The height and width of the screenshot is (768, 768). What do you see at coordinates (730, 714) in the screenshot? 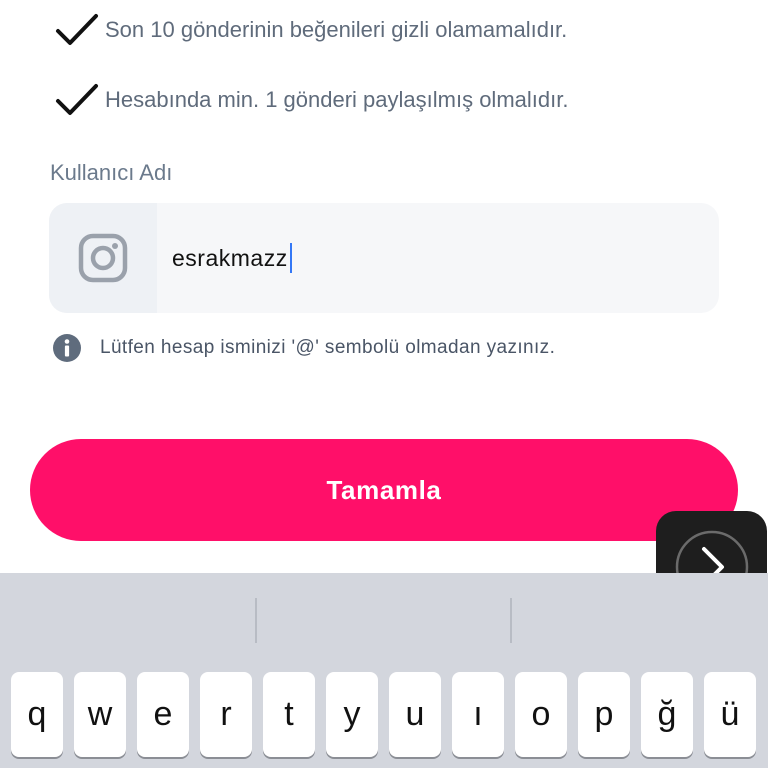
I see `key: ü` at bounding box center [730, 714].